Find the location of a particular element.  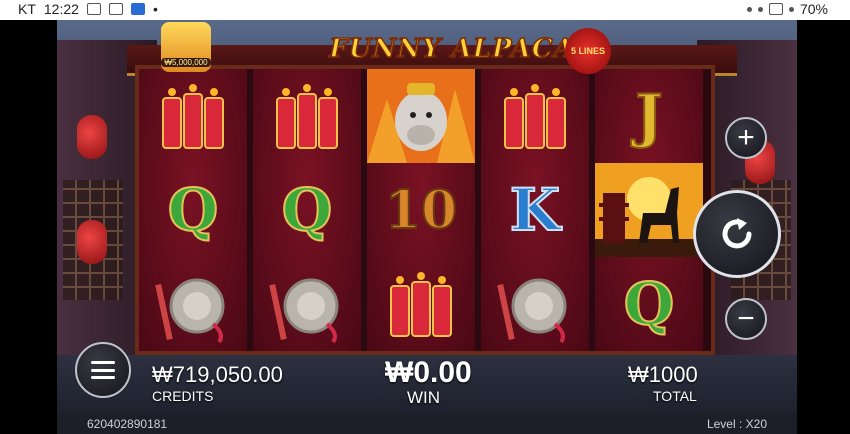

symbol-text: J is located at coordinates (648, 116).